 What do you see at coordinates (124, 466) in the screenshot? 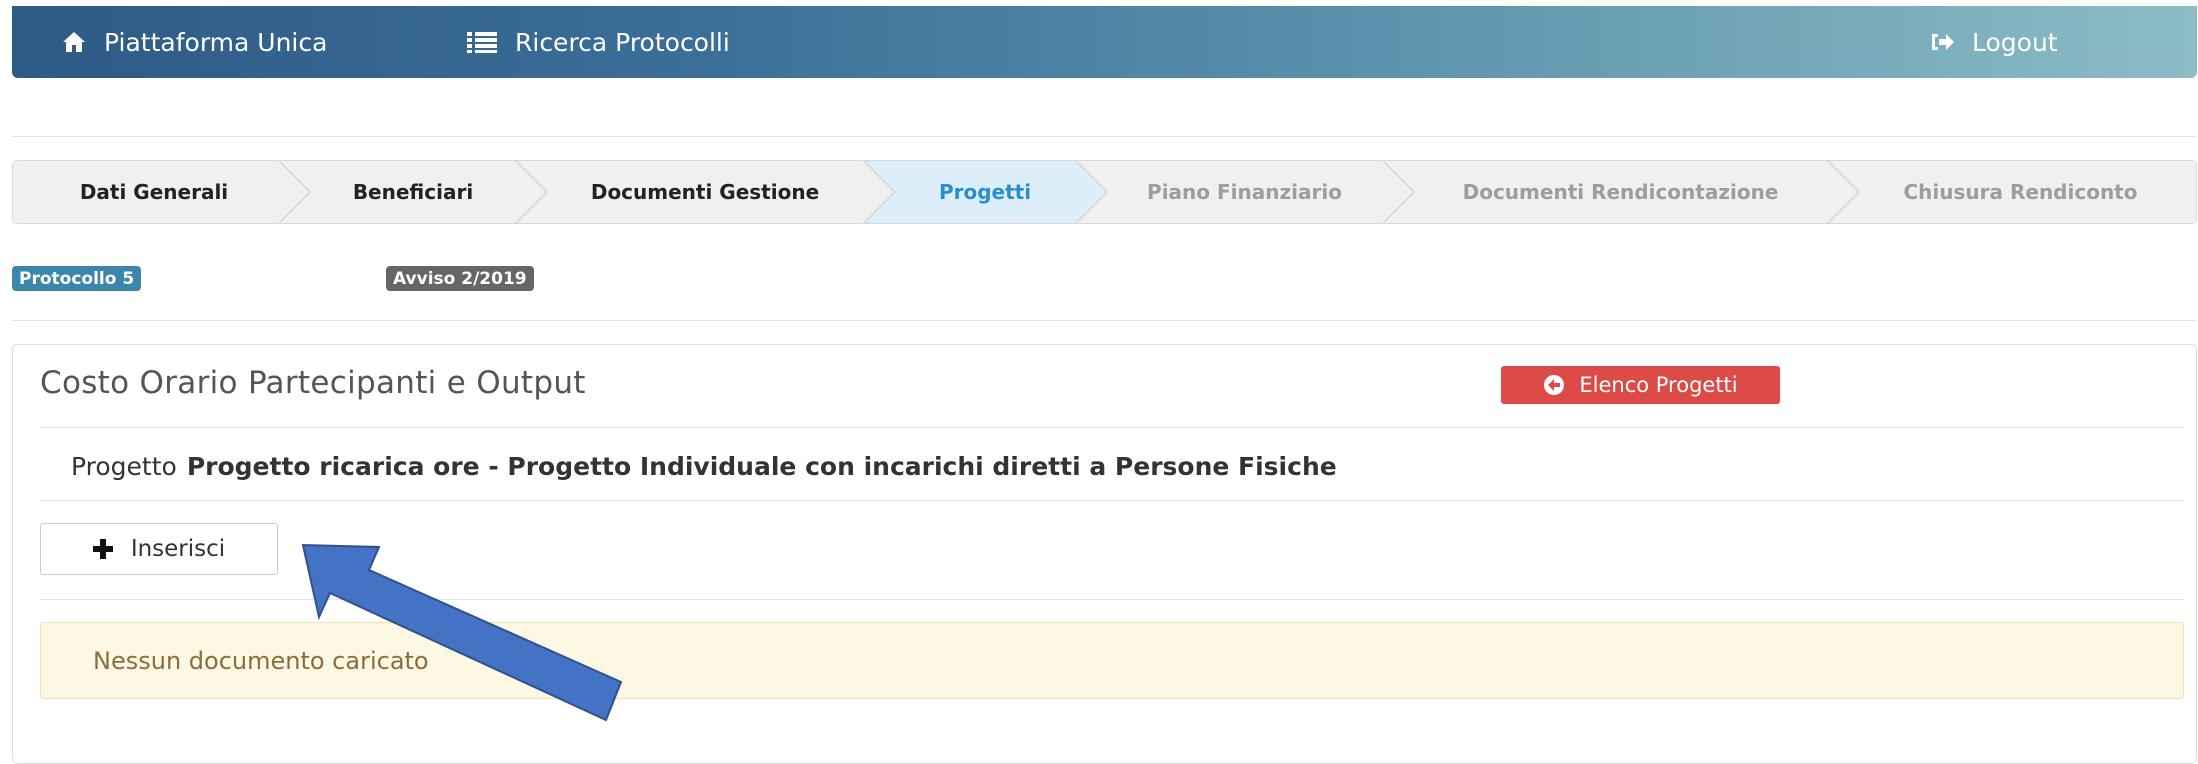
I see `progetto-label: Progetto` at bounding box center [124, 466].